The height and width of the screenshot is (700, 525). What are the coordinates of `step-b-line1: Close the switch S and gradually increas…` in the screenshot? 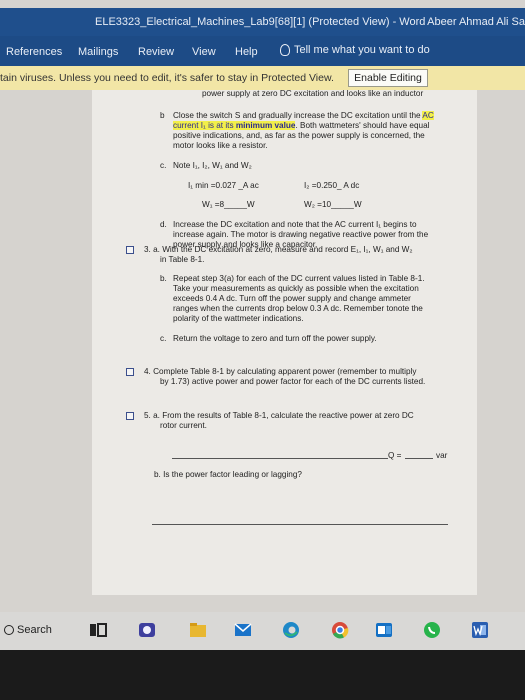 It's located at (303, 116).